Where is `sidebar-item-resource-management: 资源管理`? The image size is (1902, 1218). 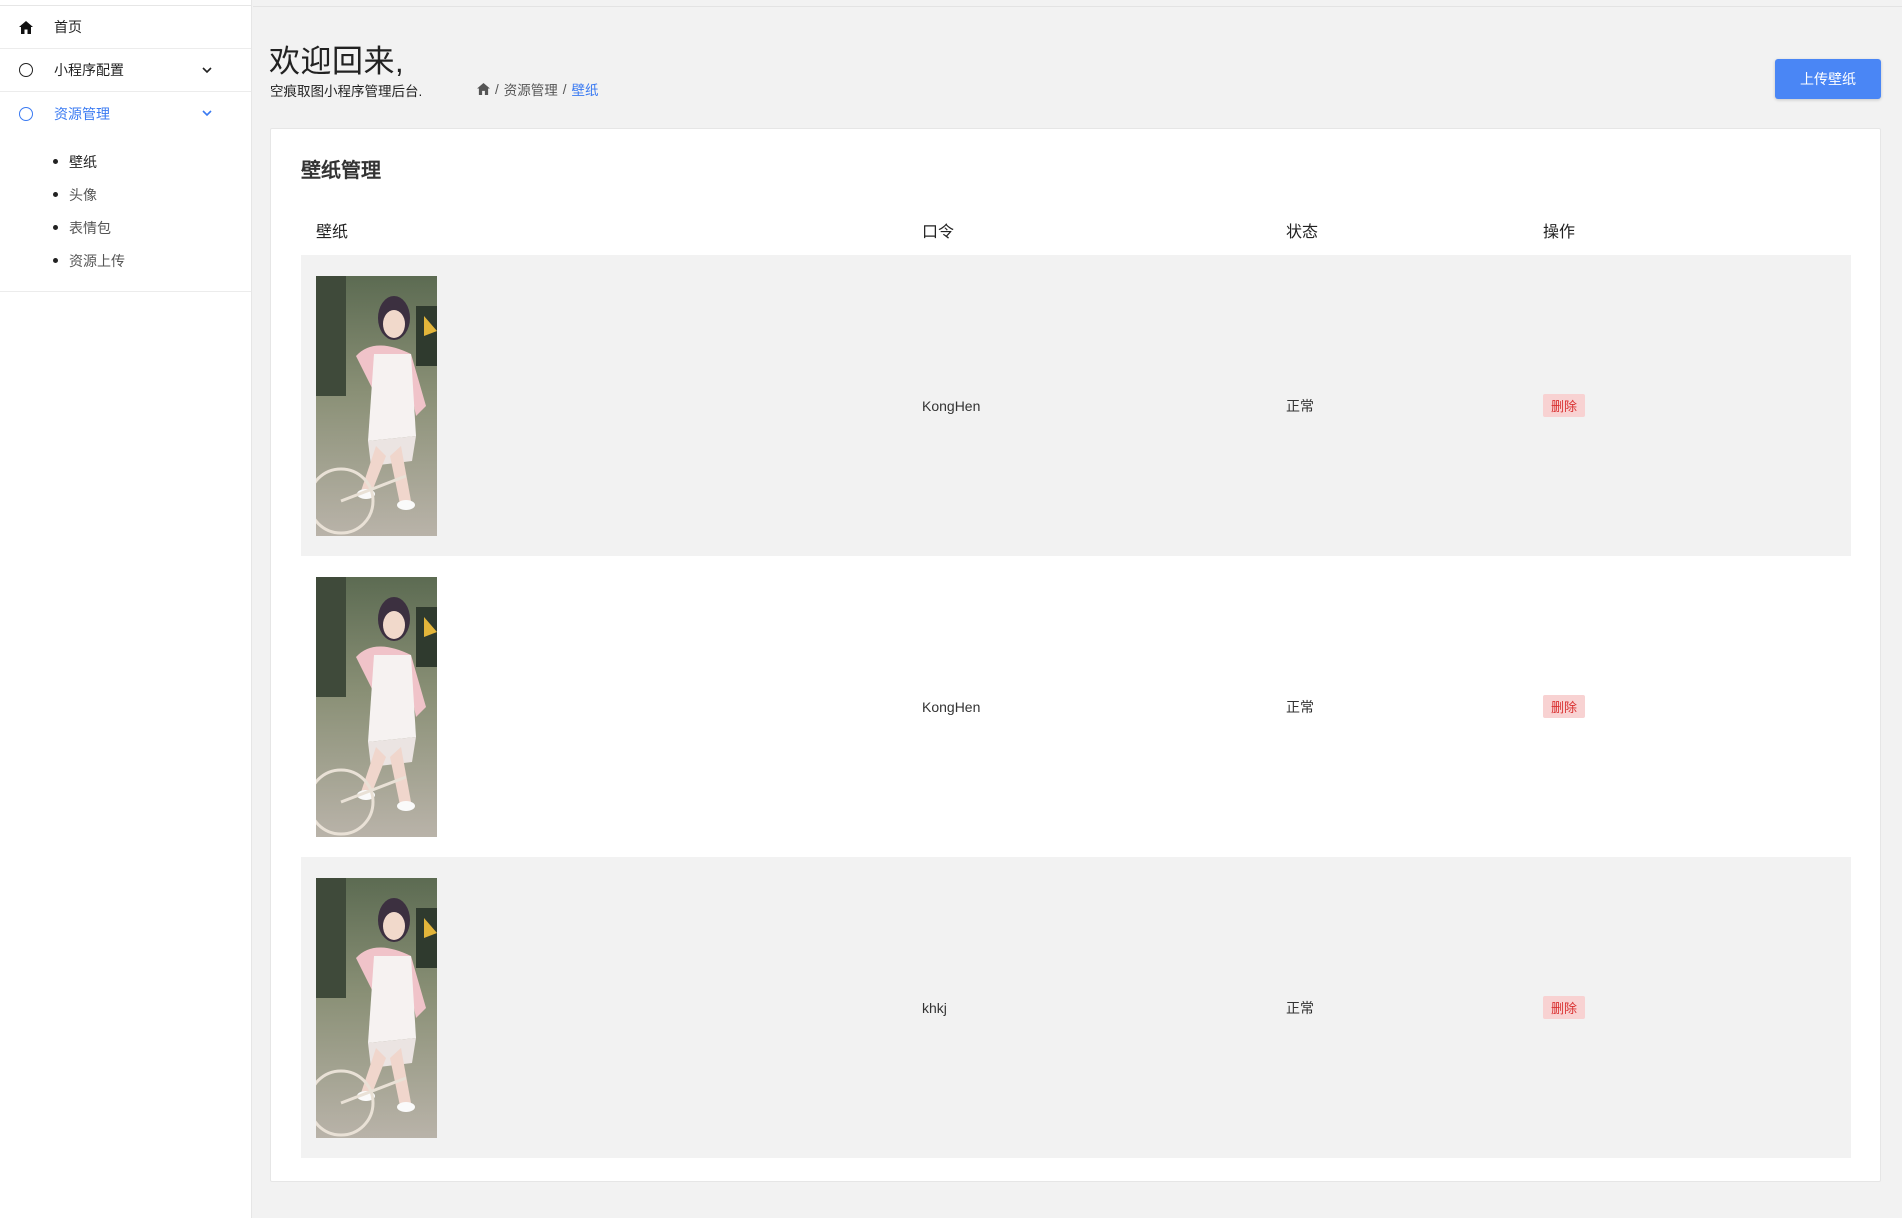
sidebar-item-resource-management: 资源管理 is located at coordinates (125, 113).